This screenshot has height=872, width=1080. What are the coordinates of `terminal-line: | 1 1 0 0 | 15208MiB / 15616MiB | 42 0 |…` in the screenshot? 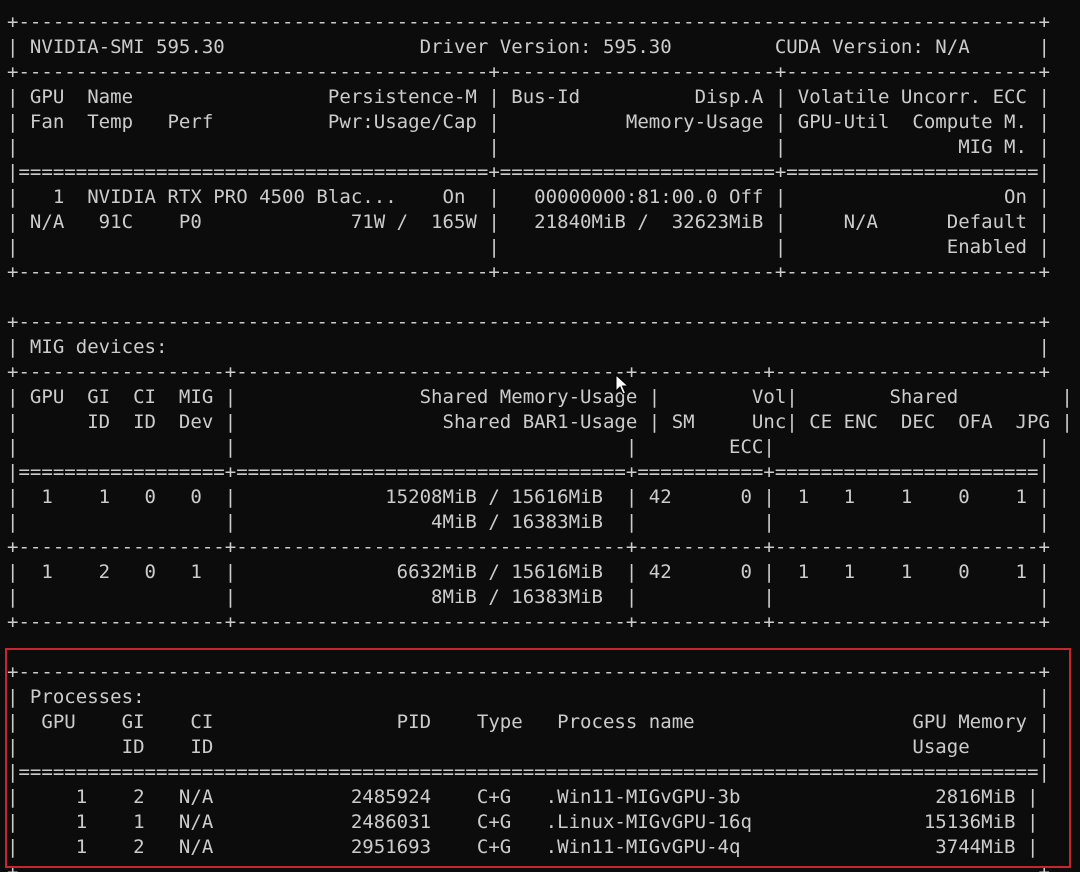 It's located at (528, 497).